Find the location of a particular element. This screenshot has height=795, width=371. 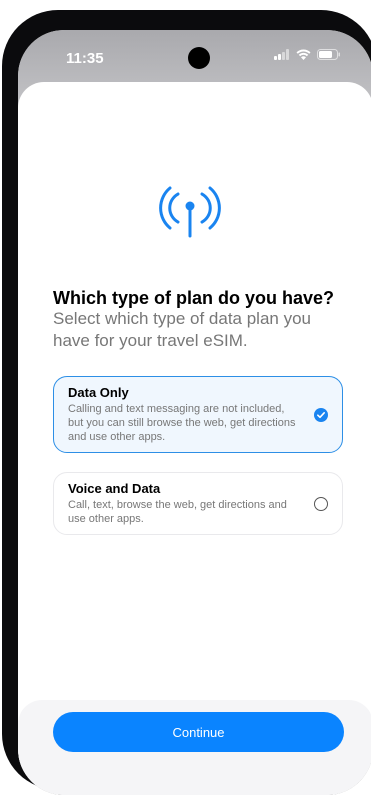

continue-button: Continue is located at coordinates (198, 732).